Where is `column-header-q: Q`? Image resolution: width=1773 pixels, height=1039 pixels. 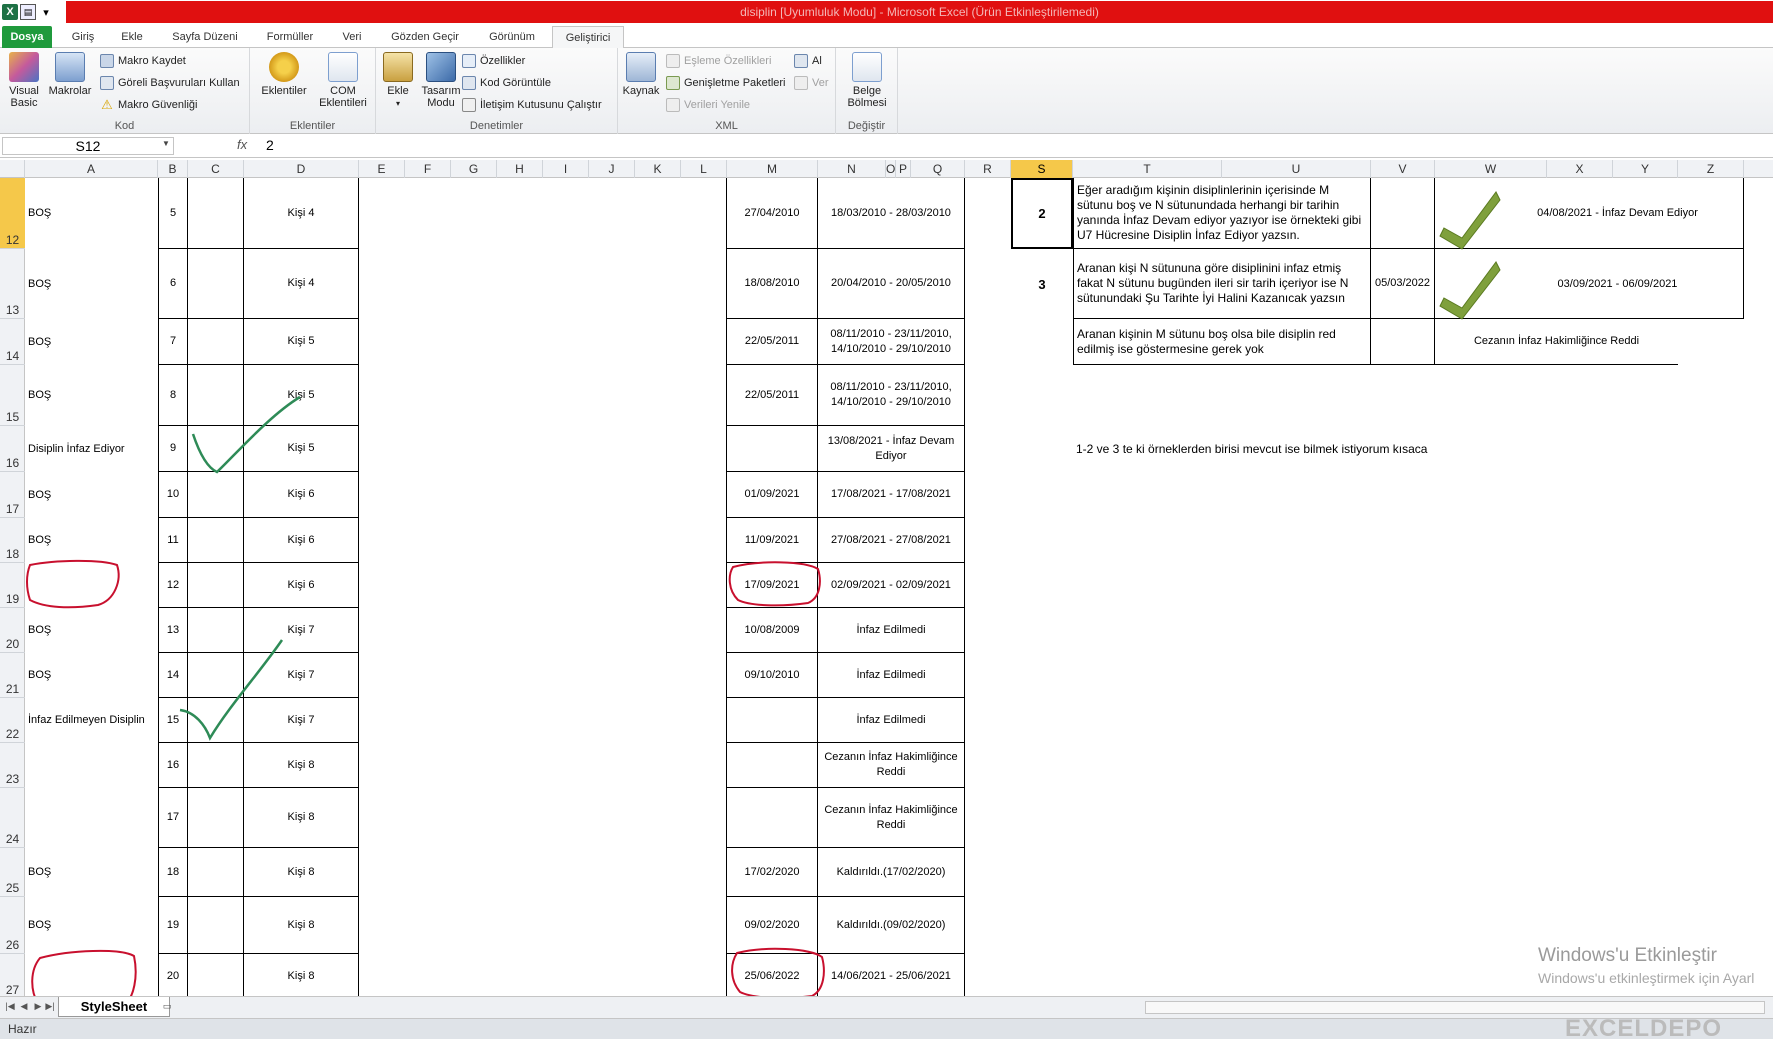
column-header-q: Q is located at coordinates (938, 169).